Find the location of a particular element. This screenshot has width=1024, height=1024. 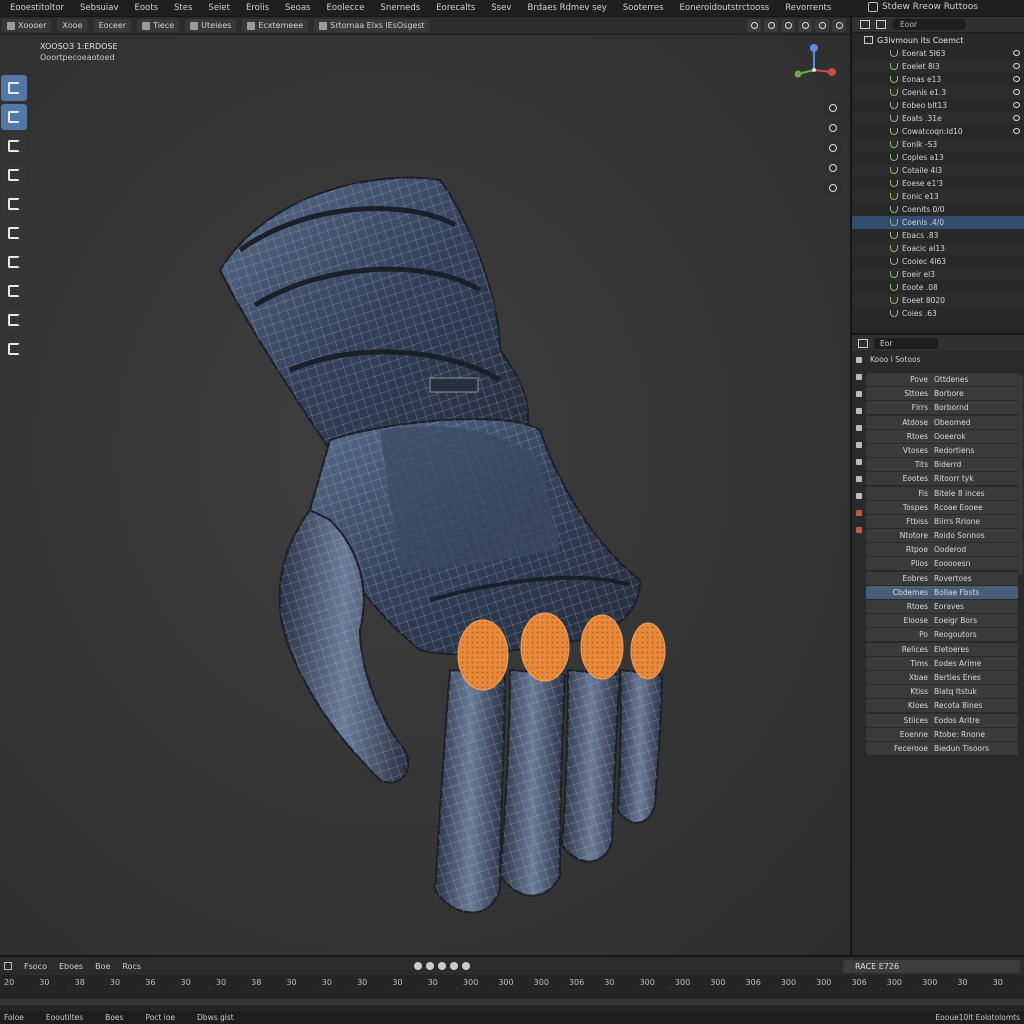

property-row: Fecerooe Biedun Tisoors is located at coordinates (942, 748).